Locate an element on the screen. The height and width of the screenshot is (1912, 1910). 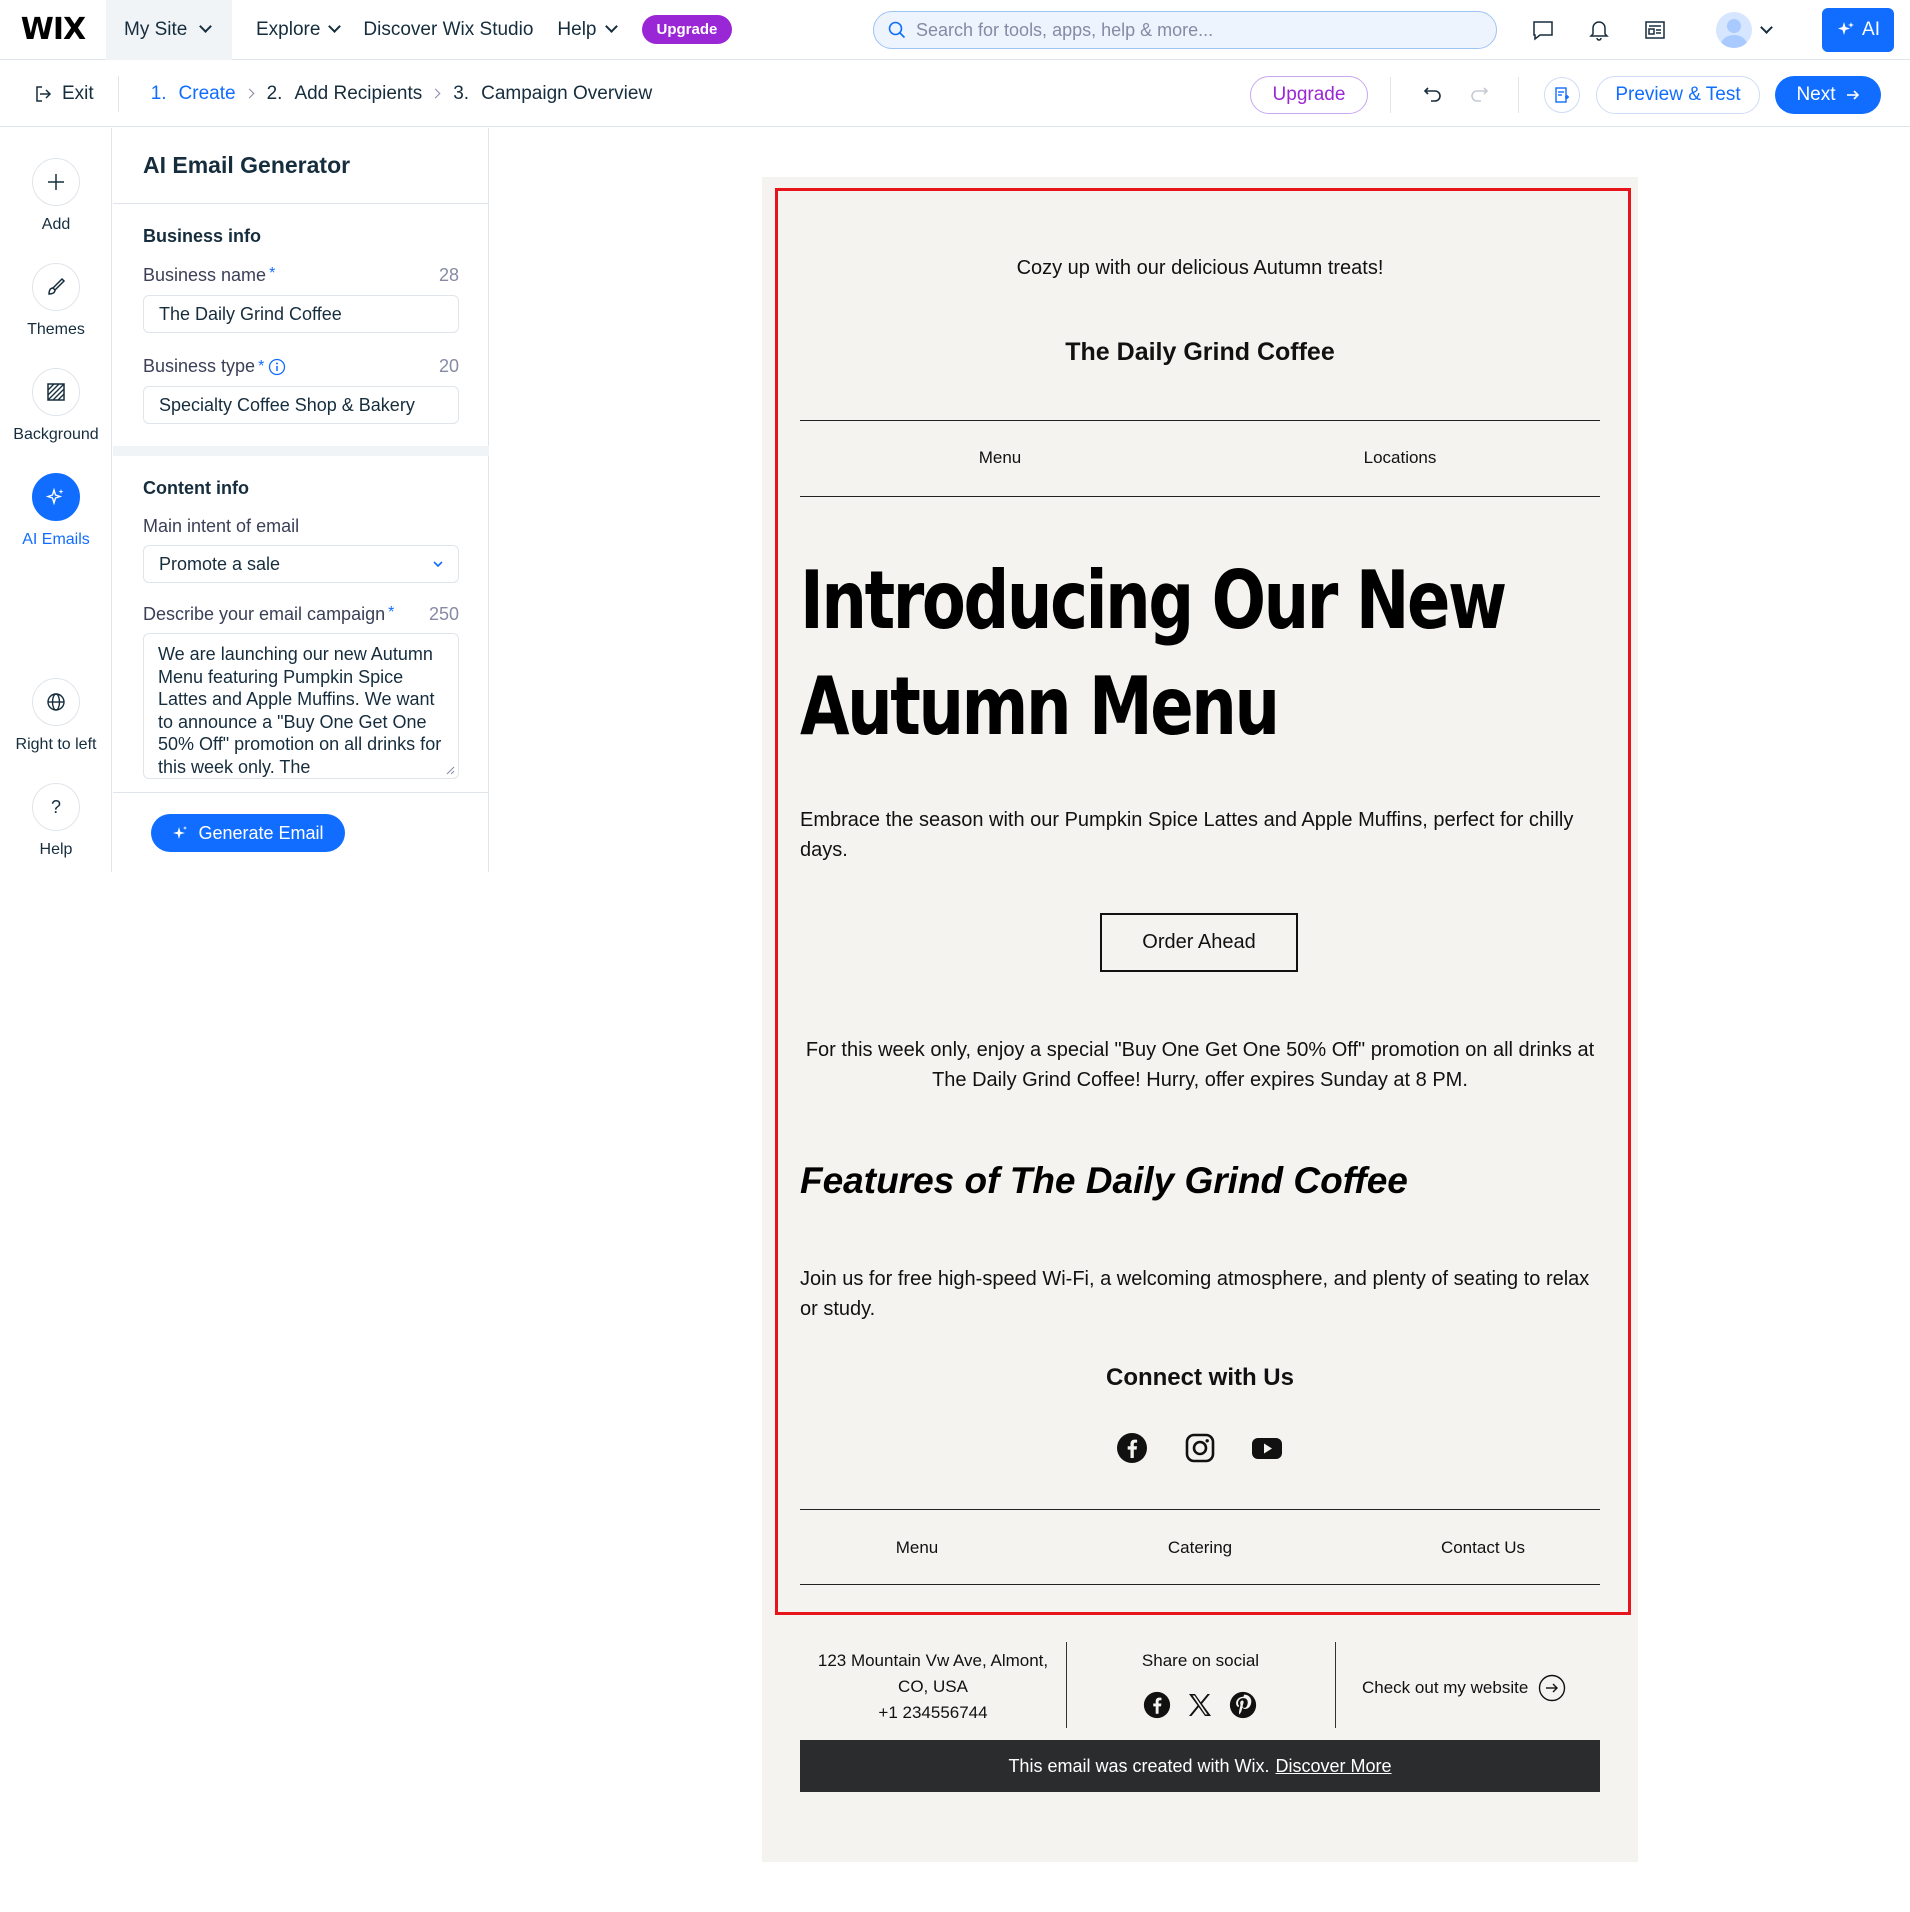
step-create: 1. Create is located at coordinates (193, 94).